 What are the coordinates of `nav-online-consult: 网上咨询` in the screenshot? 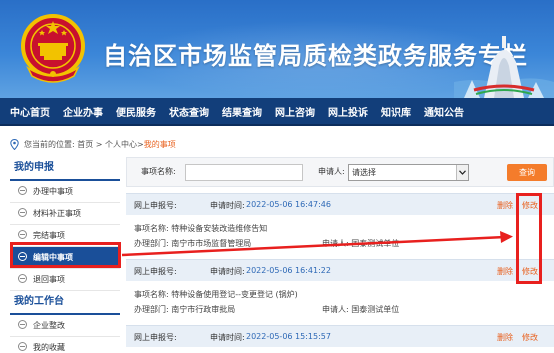 It's located at (295, 111).